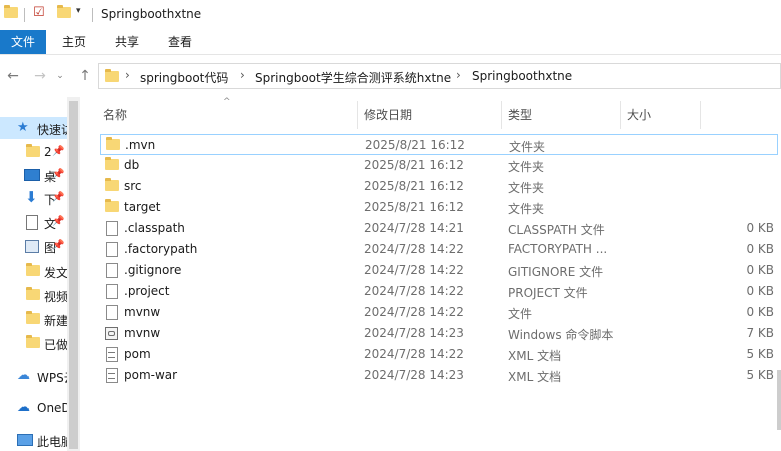 The width and height of the screenshot is (781, 451). Describe the element at coordinates (414, 270) in the screenshot. I see `file-date: 2024/7/28 14:22` at that location.